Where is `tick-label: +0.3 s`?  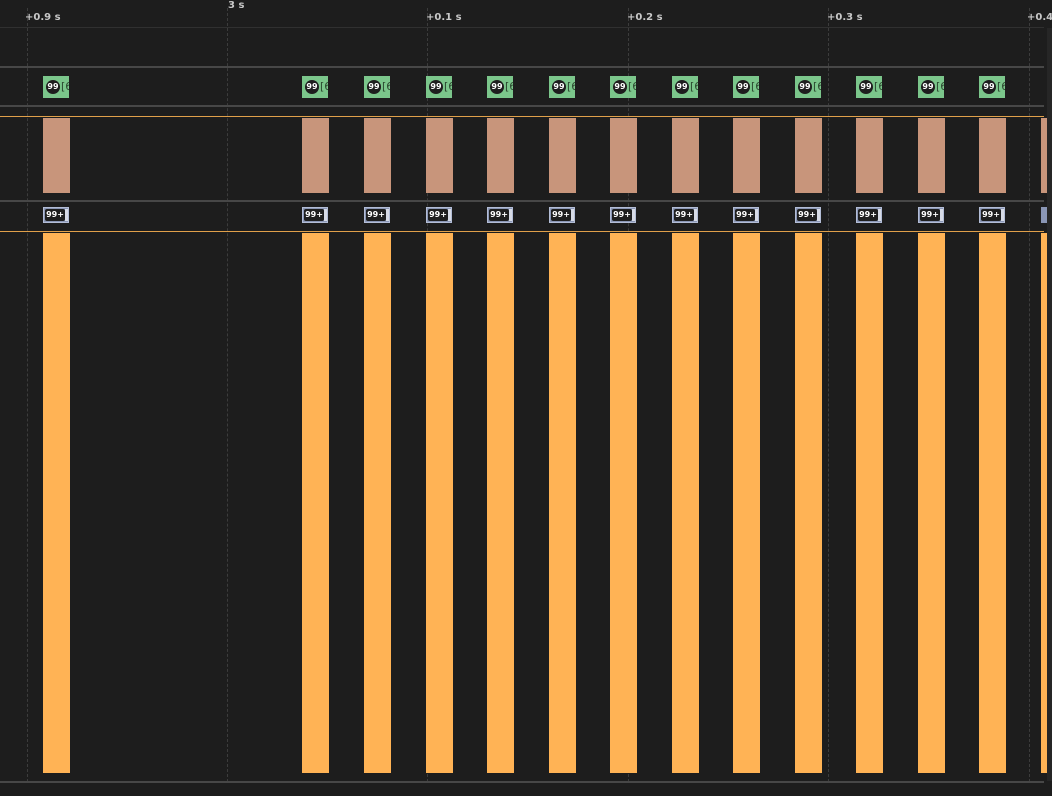
tick-label: +0.3 s is located at coordinates (845, 17).